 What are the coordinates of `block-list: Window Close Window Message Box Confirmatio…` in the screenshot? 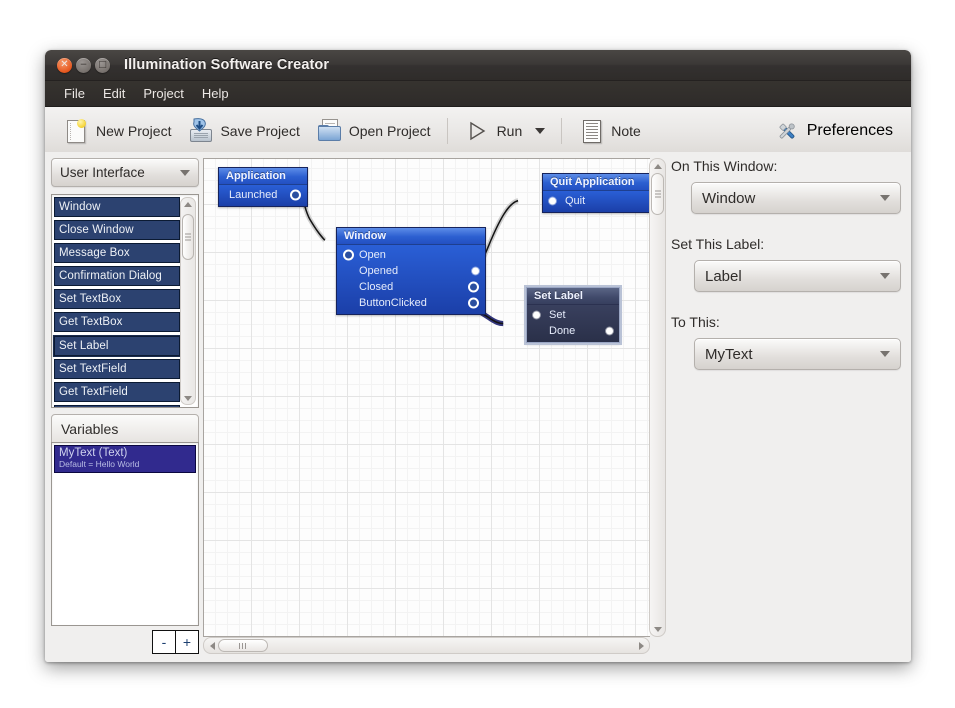 It's located at (125, 301).